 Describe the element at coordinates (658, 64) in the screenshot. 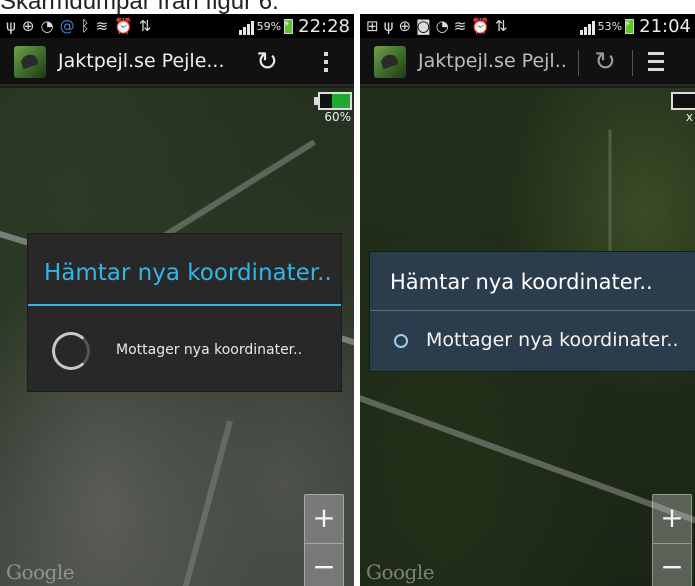

I see `menu-icon` at that location.